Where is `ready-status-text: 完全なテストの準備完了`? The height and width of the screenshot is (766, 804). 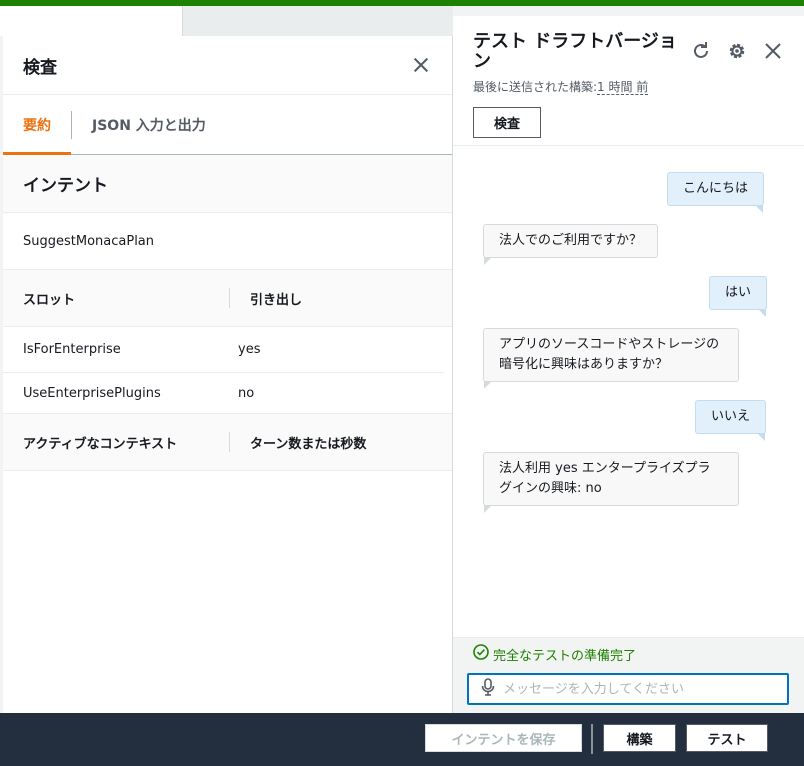 ready-status-text: 完全なテストの準備完了 is located at coordinates (565, 656).